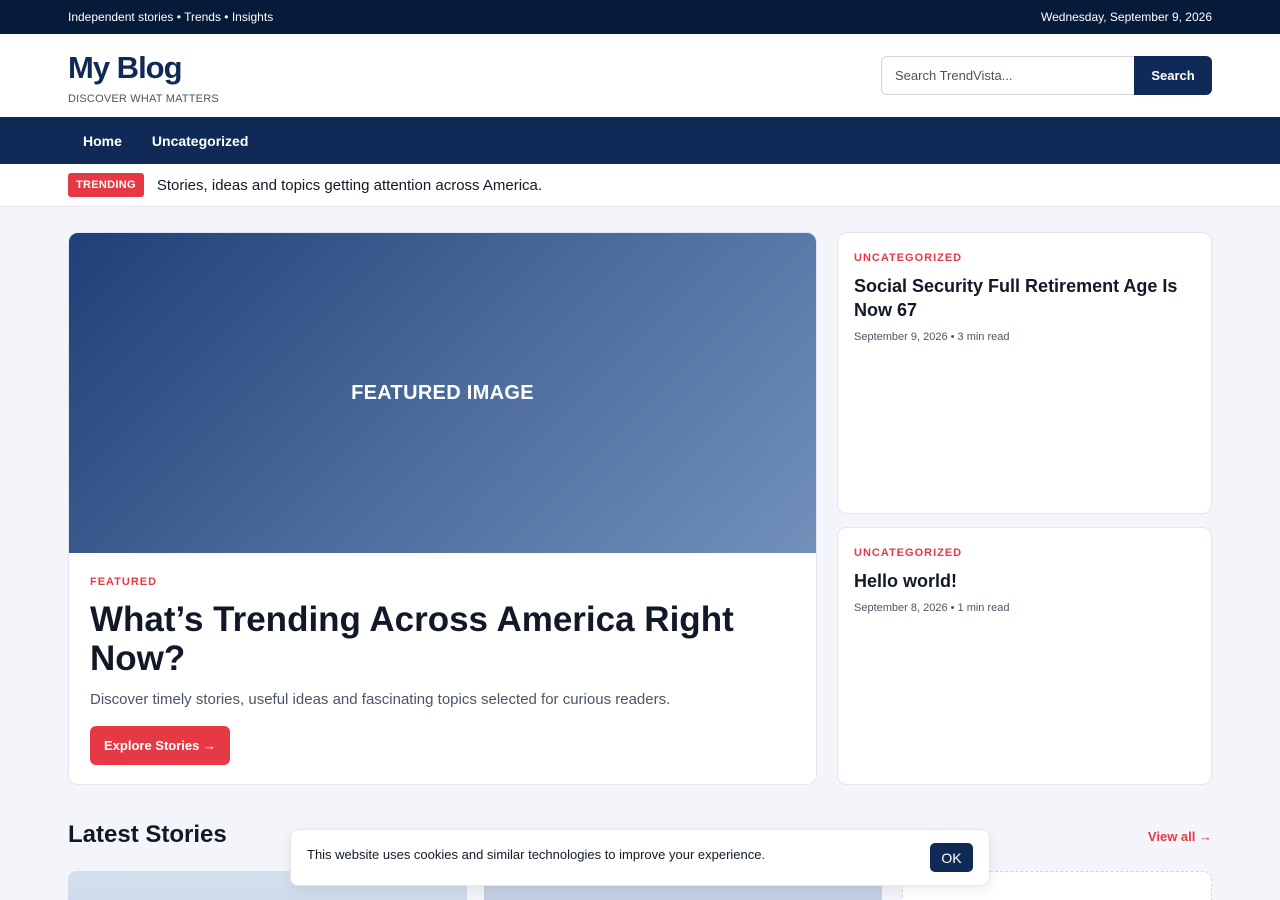 This screenshot has width=1280, height=900. I want to click on main-nav: Home Uncategorized, so click(640, 140).